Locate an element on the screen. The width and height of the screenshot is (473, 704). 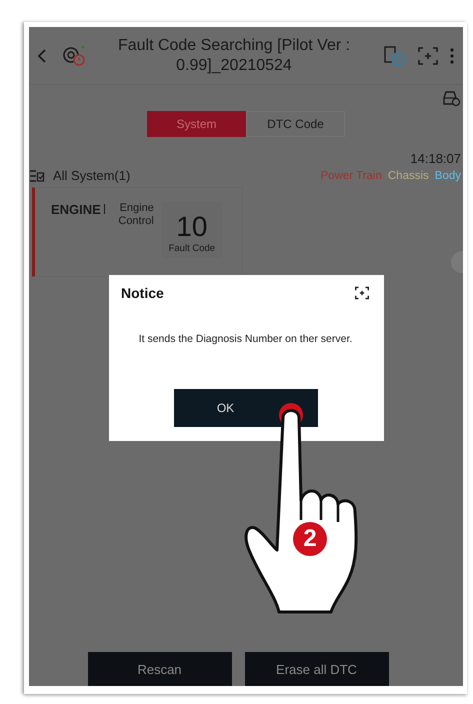
capture-icon is located at coordinates (362, 293).